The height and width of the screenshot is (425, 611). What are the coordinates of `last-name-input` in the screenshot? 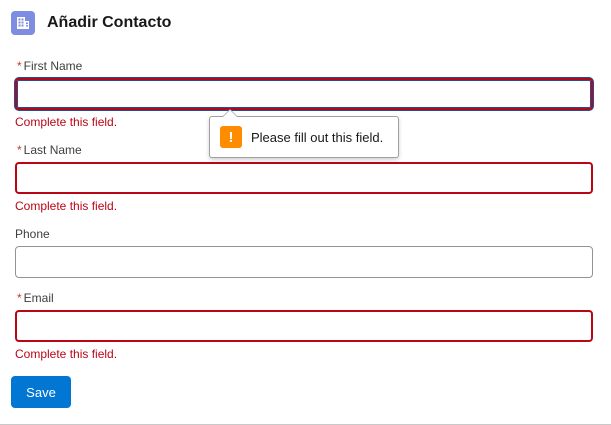 It's located at (304, 178).